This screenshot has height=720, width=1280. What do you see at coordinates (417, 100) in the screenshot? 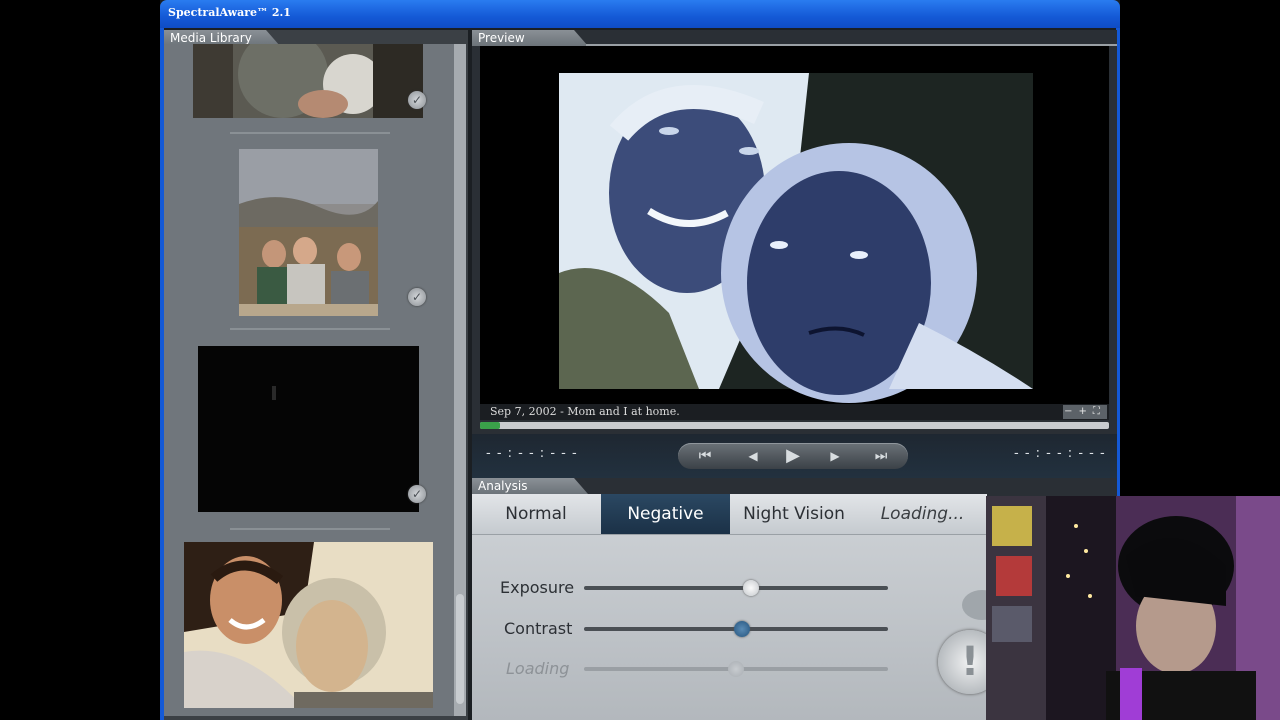
I see `library-item-1-check-icon: ✓` at bounding box center [417, 100].